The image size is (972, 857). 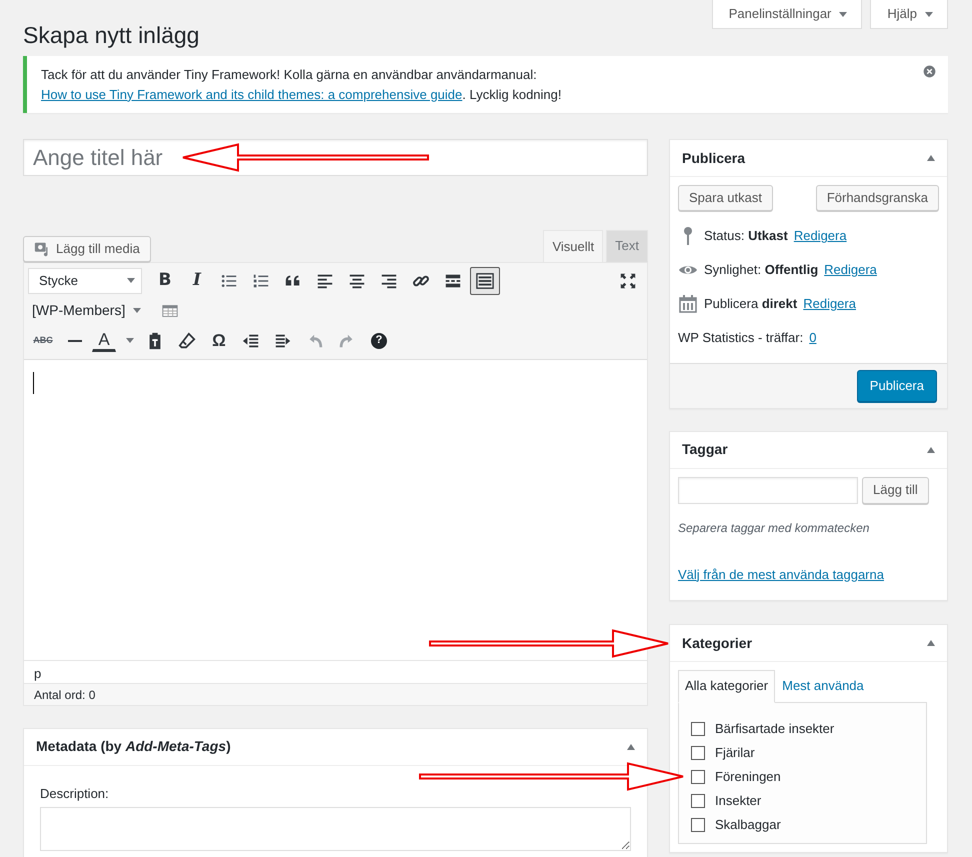 What do you see at coordinates (104, 341) in the screenshot?
I see `text-color-button: A` at bounding box center [104, 341].